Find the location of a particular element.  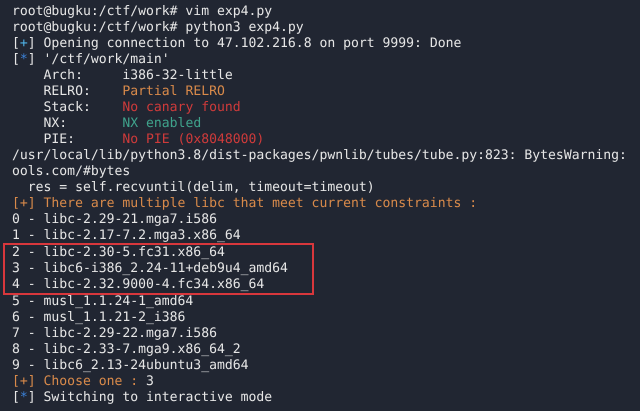

terminal-line: 0 - libc-2.29-21.mga7.i586 is located at coordinates (114, 220).